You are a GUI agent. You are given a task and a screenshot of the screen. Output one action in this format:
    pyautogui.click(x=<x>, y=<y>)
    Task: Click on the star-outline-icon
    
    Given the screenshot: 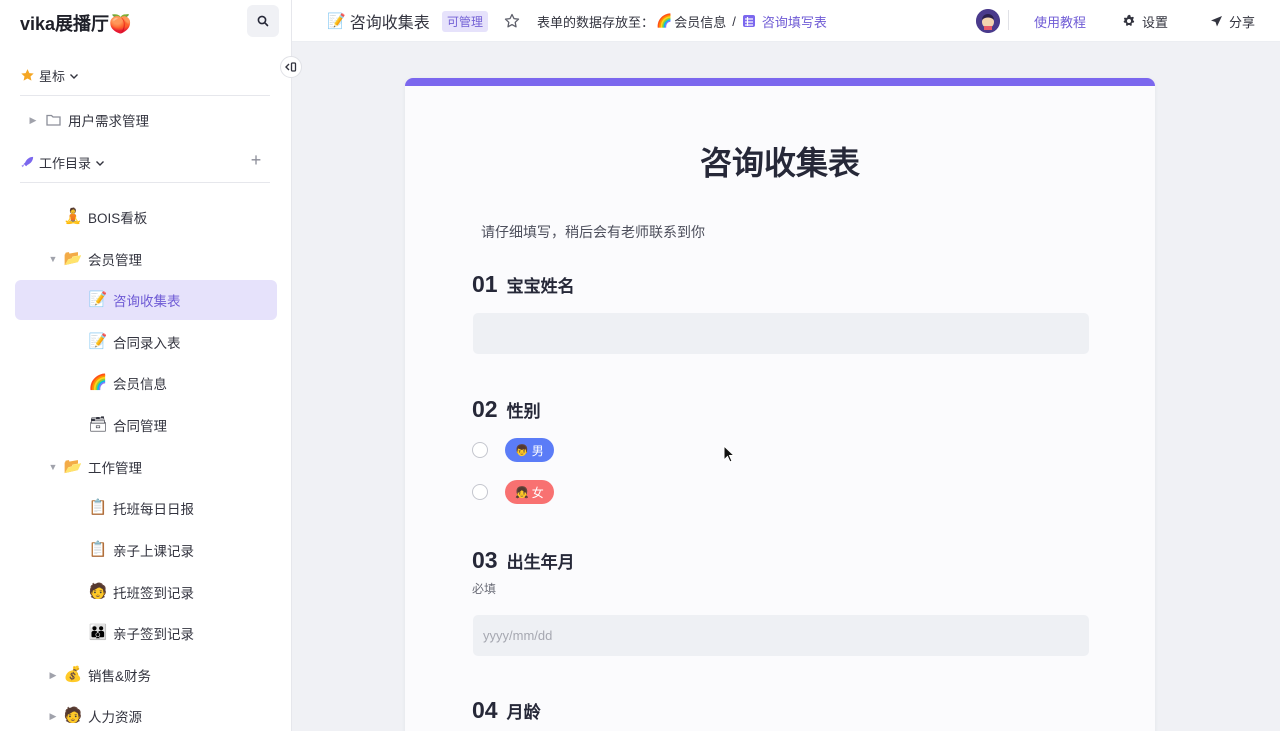 What is the action you would take?
    pyautogui.click(x=512, y=20)
    